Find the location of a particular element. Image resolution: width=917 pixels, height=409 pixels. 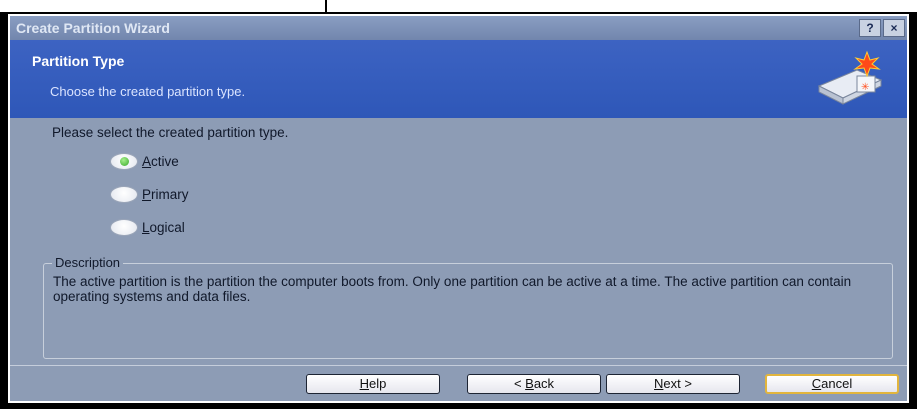

help-icon: ? is located at coordinates (870, 28).